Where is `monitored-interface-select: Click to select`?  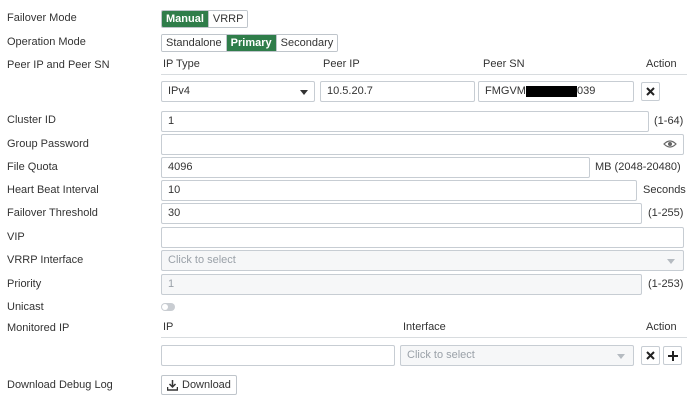 monitored-interface-select: Click to select is located at coordinates (517, 355).